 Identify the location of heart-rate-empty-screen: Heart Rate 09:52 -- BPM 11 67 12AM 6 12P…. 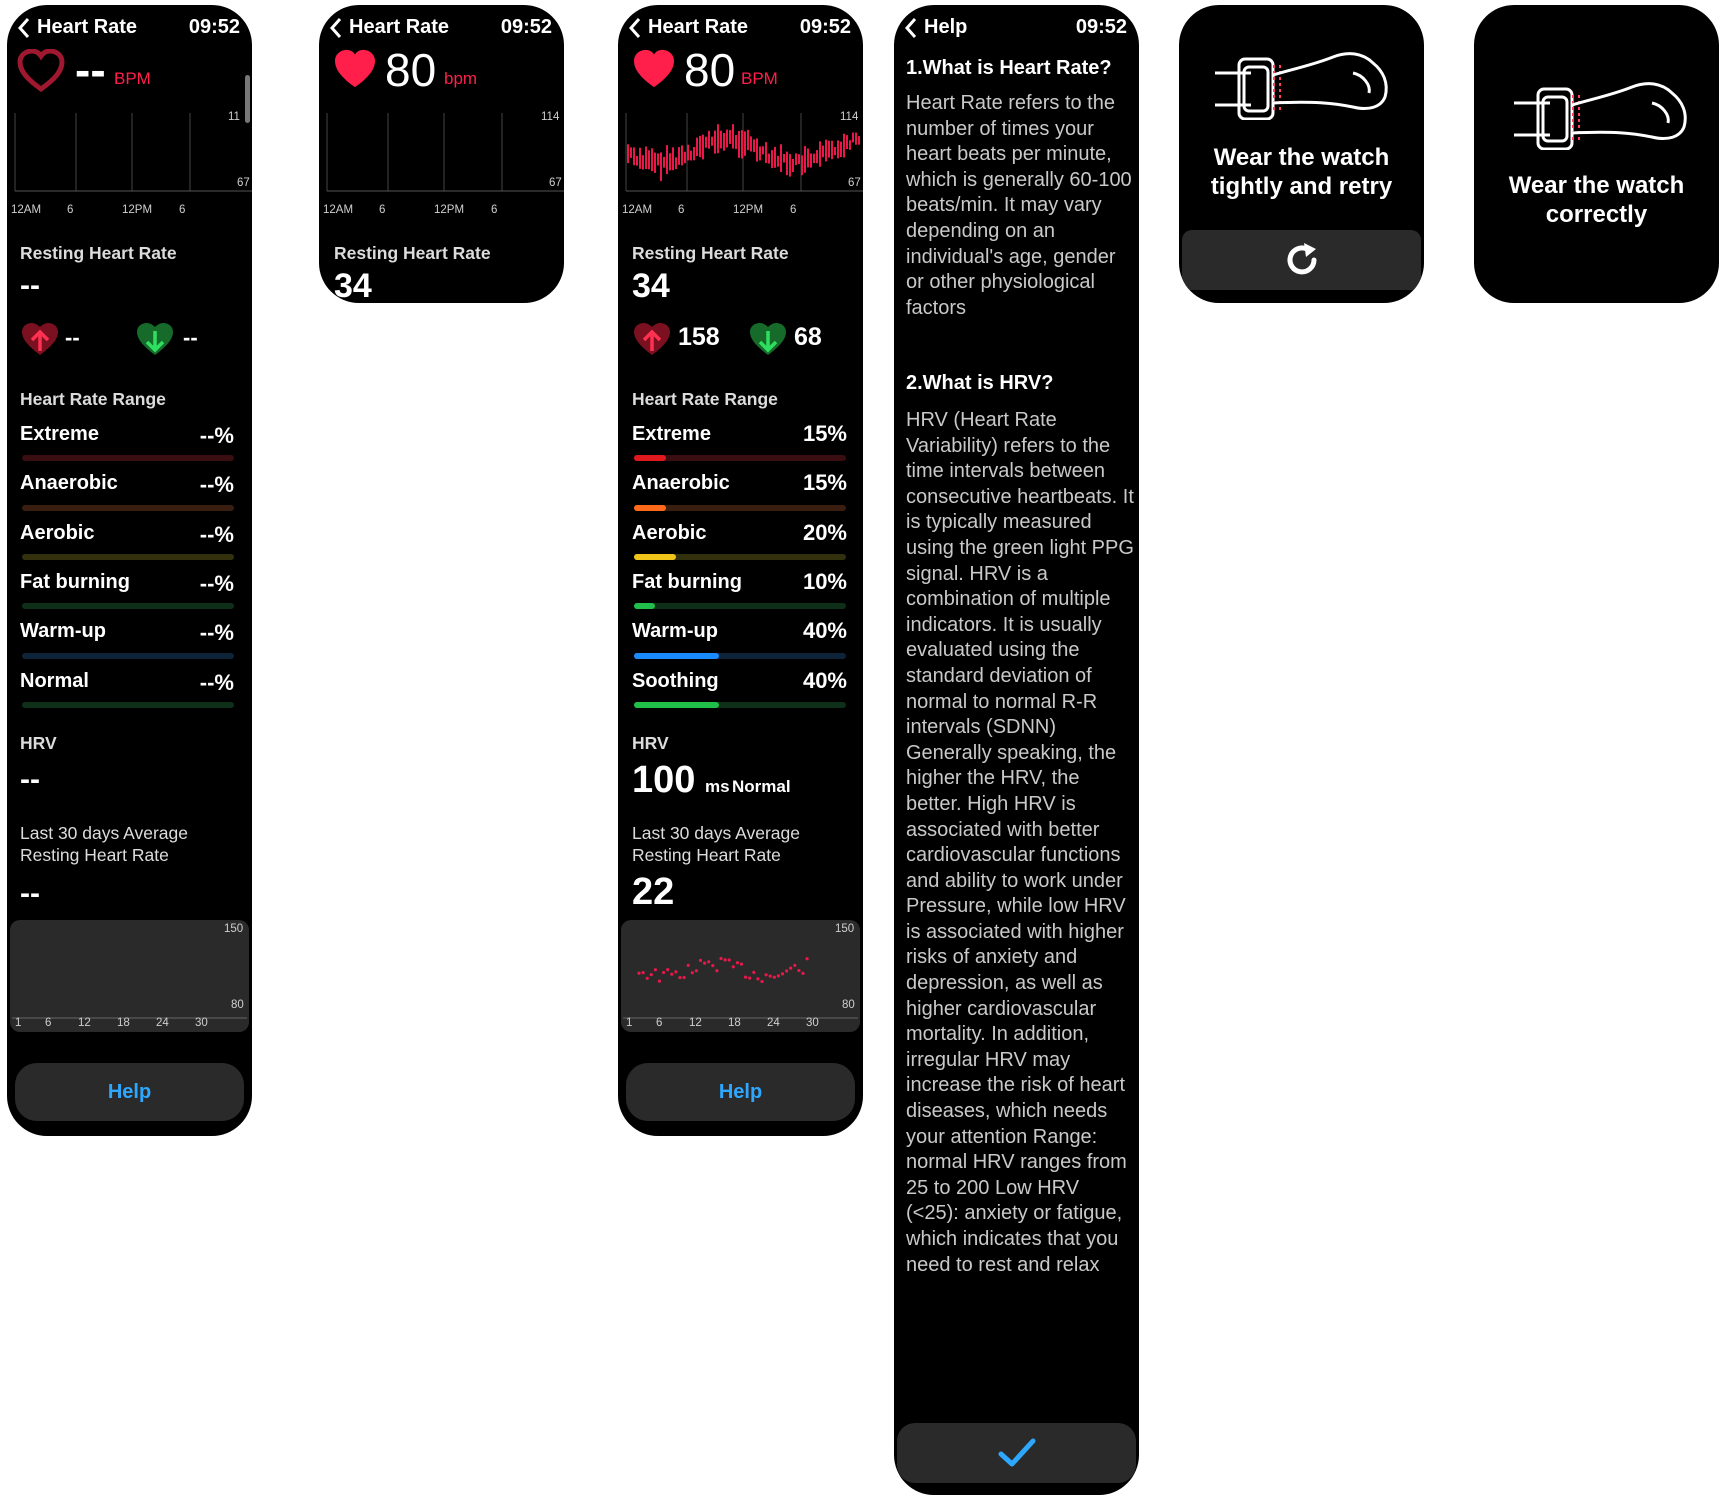
(129, 570).